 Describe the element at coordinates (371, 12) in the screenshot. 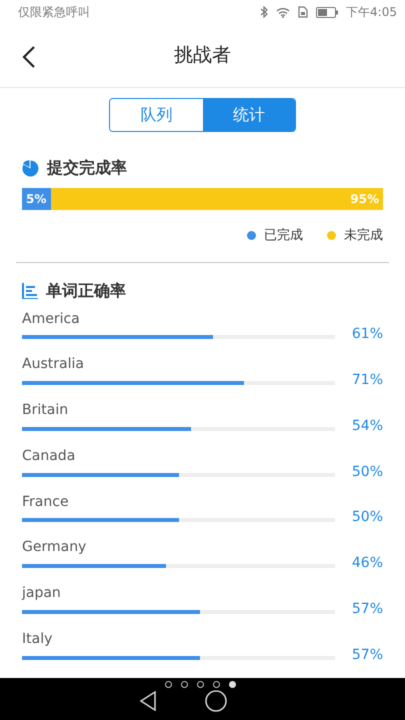

I see `clock-text: 下午4:05` at that location.